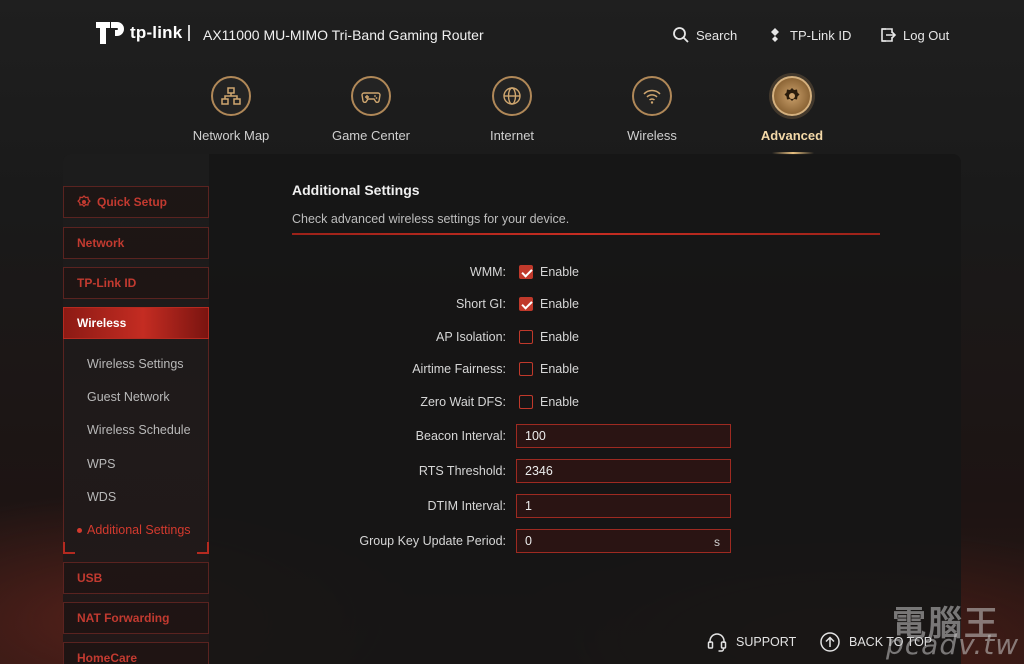 The height and width of the screenshot is (664, 1024). I want to click on airtime-fairness-enable-text: Enable, so click(559, 369).